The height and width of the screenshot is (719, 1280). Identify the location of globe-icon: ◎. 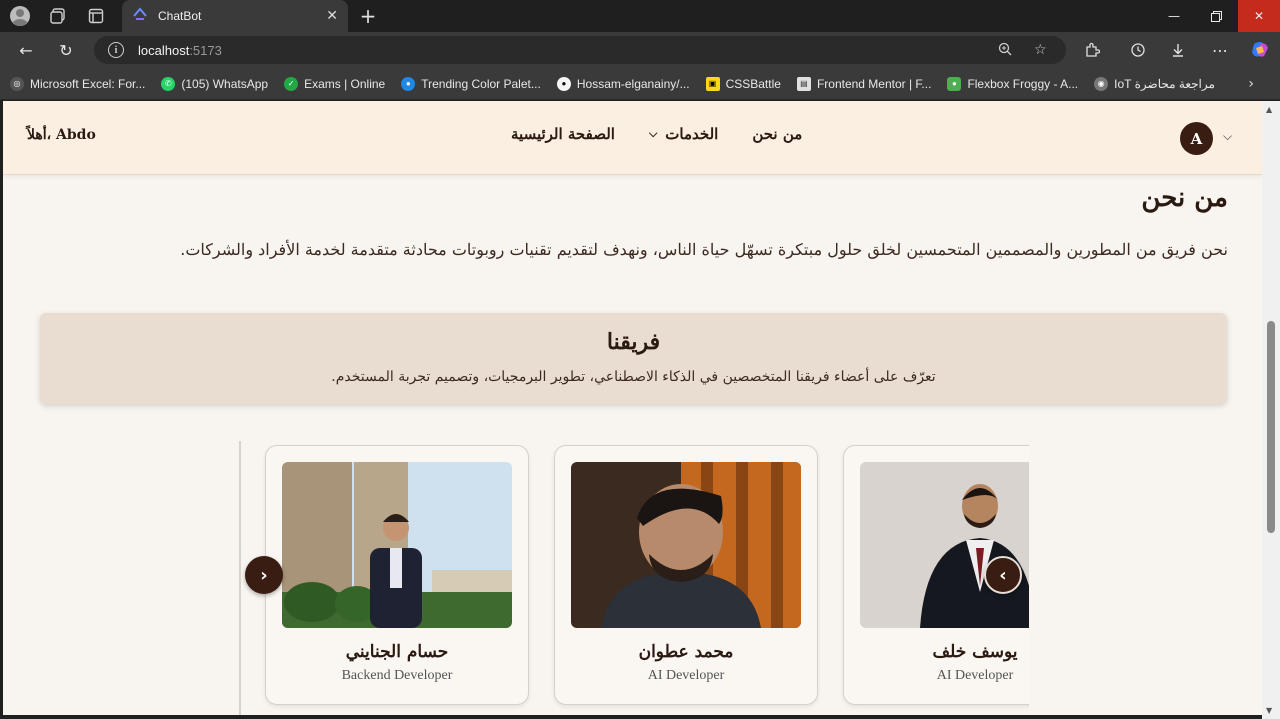
(17, 83).